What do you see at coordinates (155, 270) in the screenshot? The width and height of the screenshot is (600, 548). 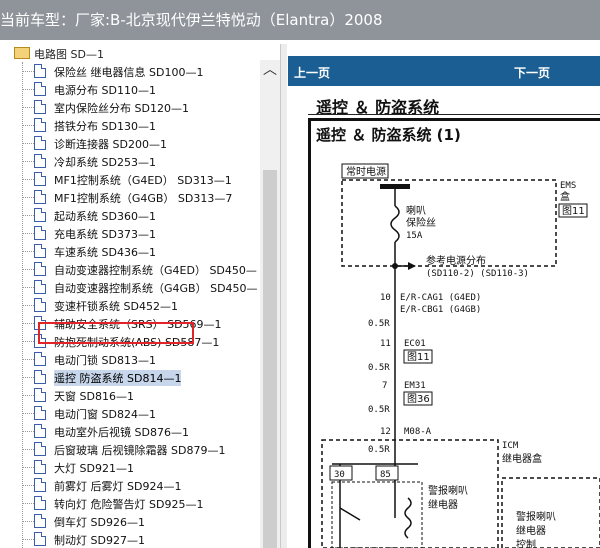 I see `tree-item-label: 自动变速器控制系统（G4ED） SD450—` at bounding box center [155, 270].